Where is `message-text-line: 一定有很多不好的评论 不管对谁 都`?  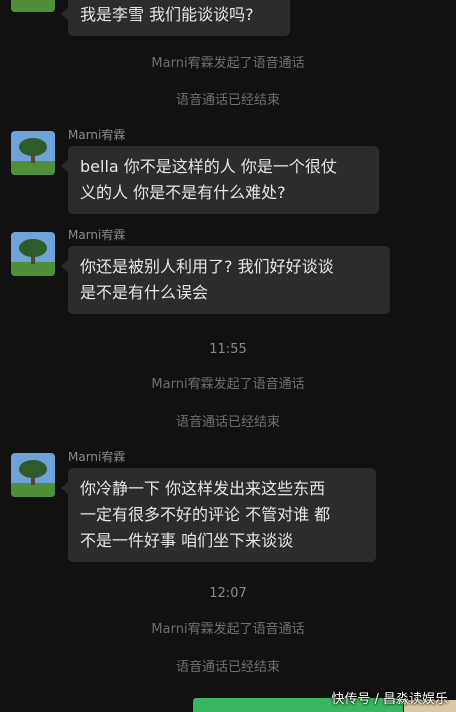
message-text-line: 一定有很多不好的评论 不管对谁 都 is located at coordinates (205, 514).